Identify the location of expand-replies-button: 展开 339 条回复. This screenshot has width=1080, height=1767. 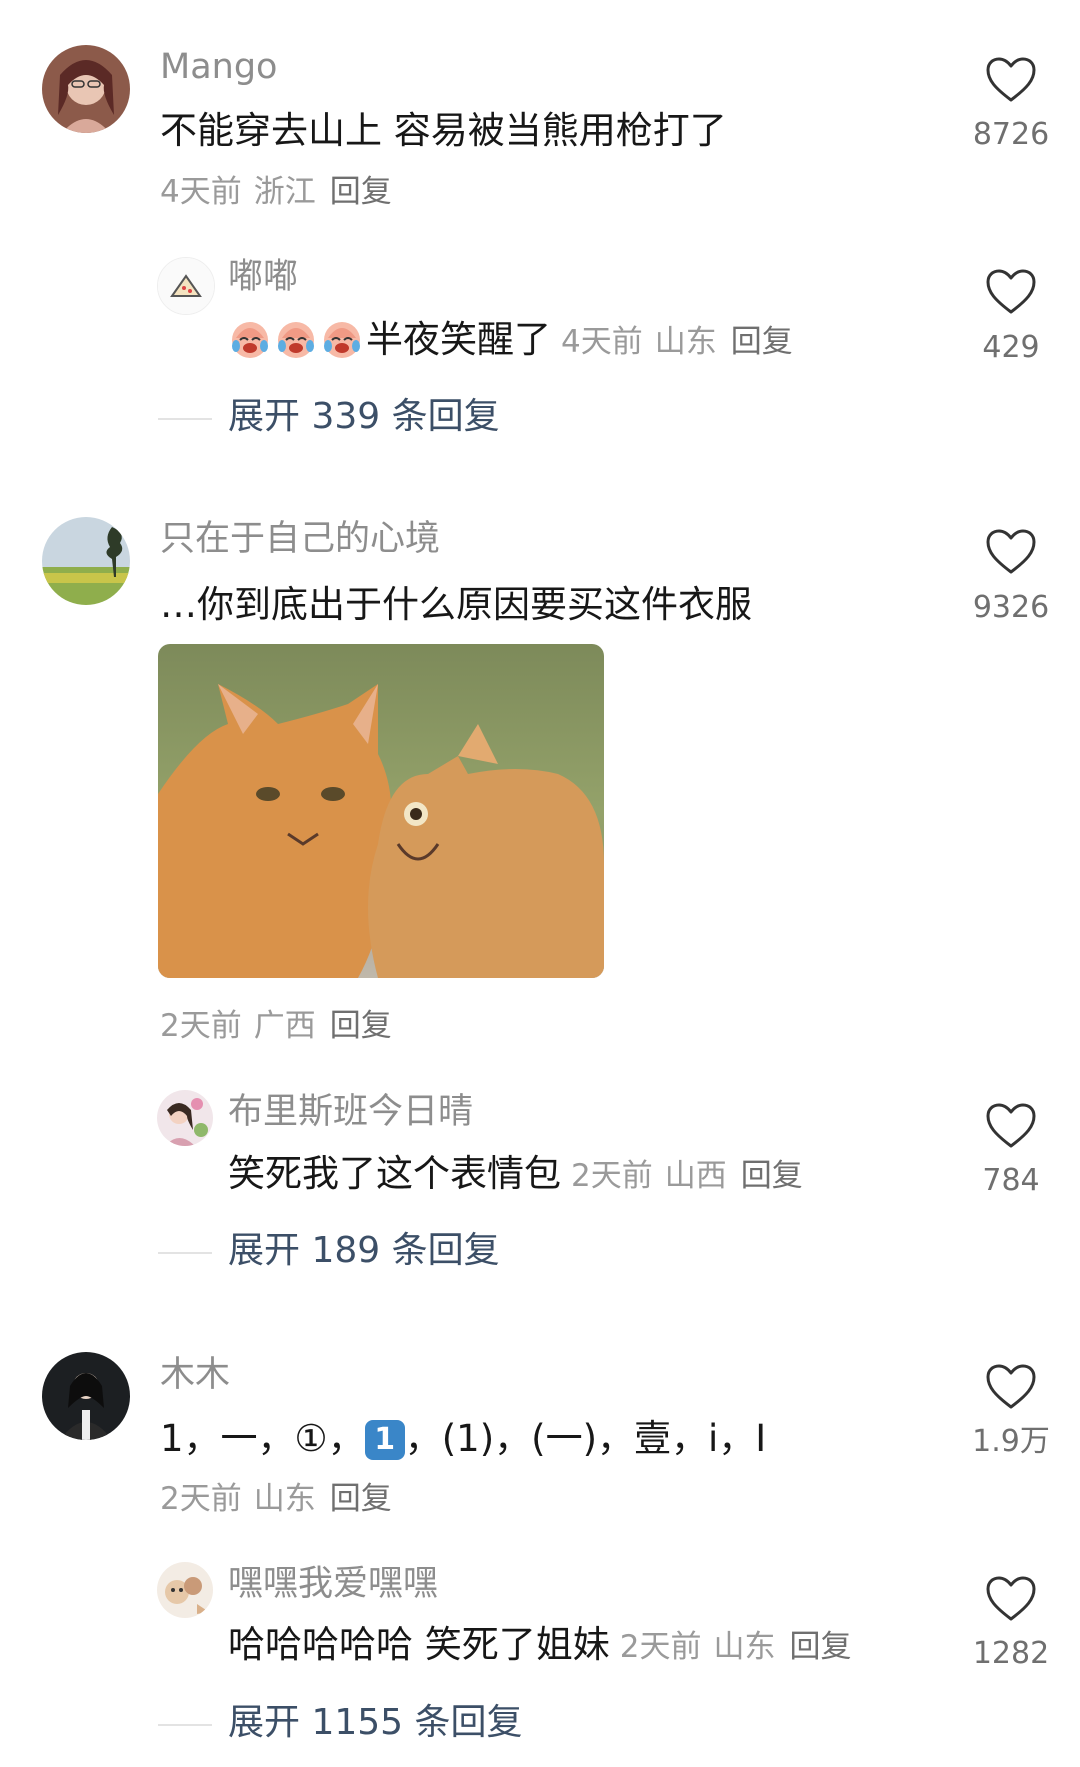
(364, 417).